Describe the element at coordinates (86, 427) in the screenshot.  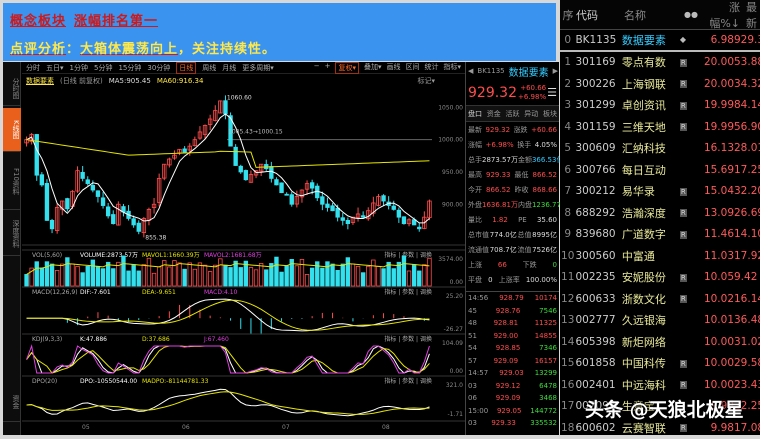
I see `date-axis-label: 05` at that location.